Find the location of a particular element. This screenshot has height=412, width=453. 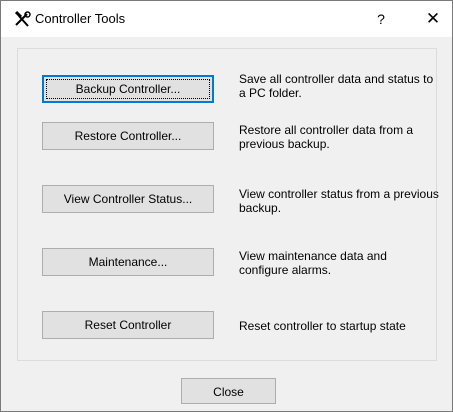

reset-controller-label: Reset Controller is located at coordinates (128, 325).